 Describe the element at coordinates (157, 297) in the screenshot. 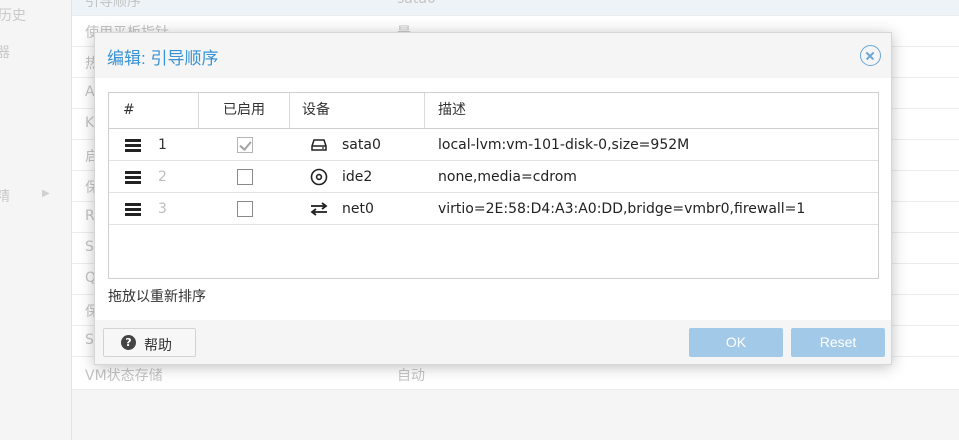

I see `drag-reorder-hint: 拖放以重新排序` at that location.